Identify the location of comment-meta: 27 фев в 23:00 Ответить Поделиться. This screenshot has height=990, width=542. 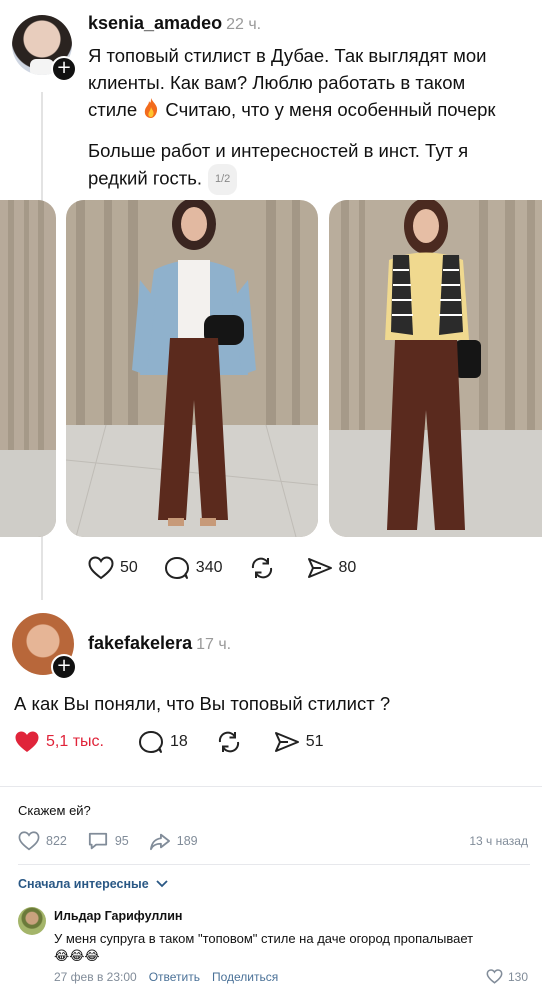
(166, 977).